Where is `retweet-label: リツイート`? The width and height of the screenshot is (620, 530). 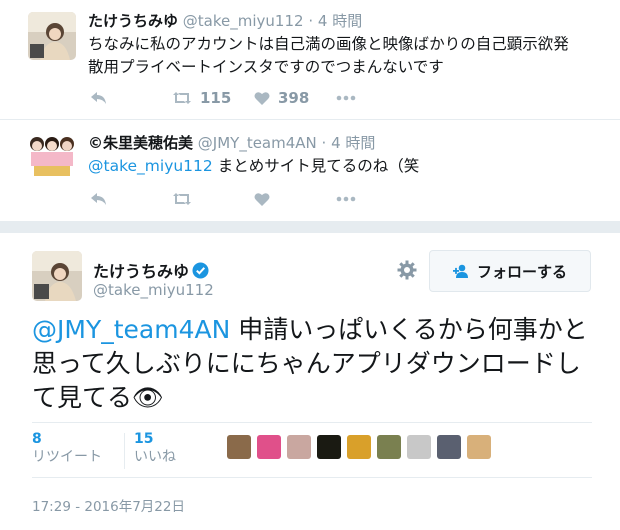 retweet-label: リツイート is located at coordinates (67, 457).